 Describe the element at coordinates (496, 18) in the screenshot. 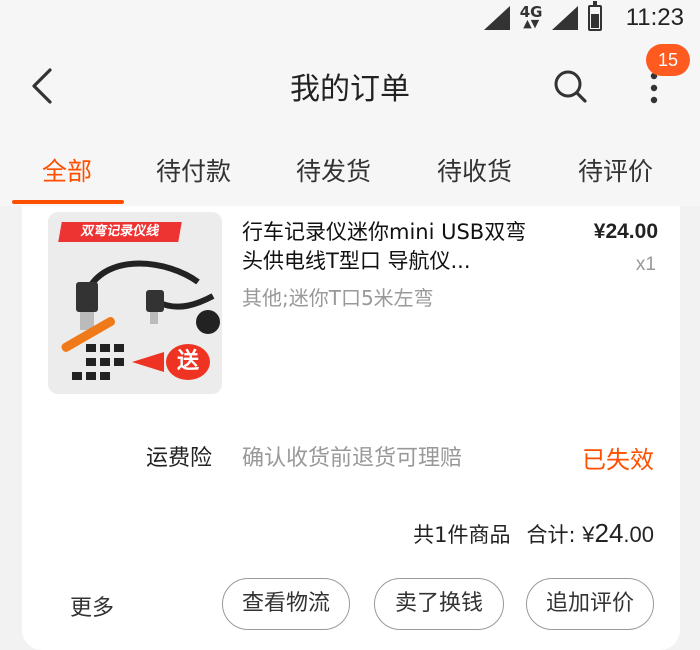

I see `signal-icon` at that location.